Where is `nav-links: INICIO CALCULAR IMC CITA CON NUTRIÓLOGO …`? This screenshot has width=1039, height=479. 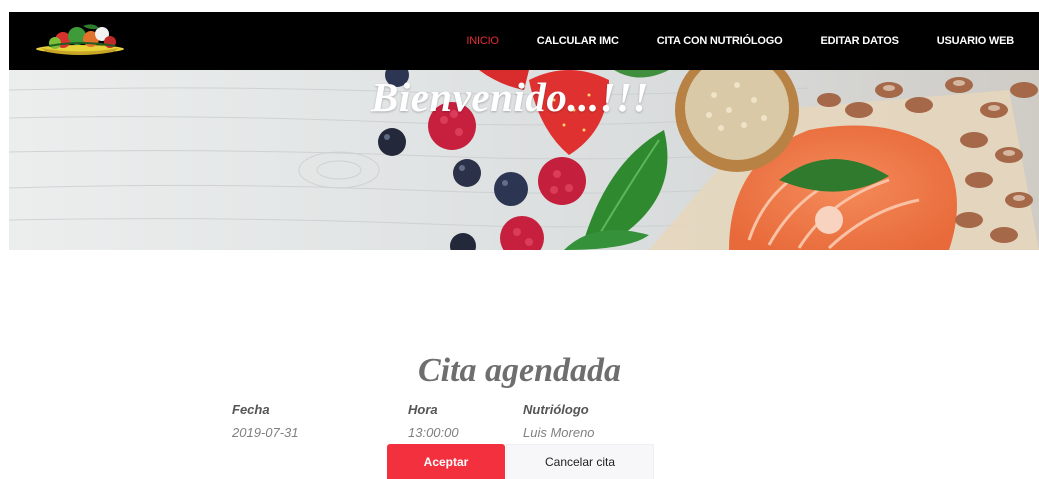
nav-links: INICIO CALCULAR IMC CITA CON NUTRIÓLOGO … is located at coordinates (752, 41).